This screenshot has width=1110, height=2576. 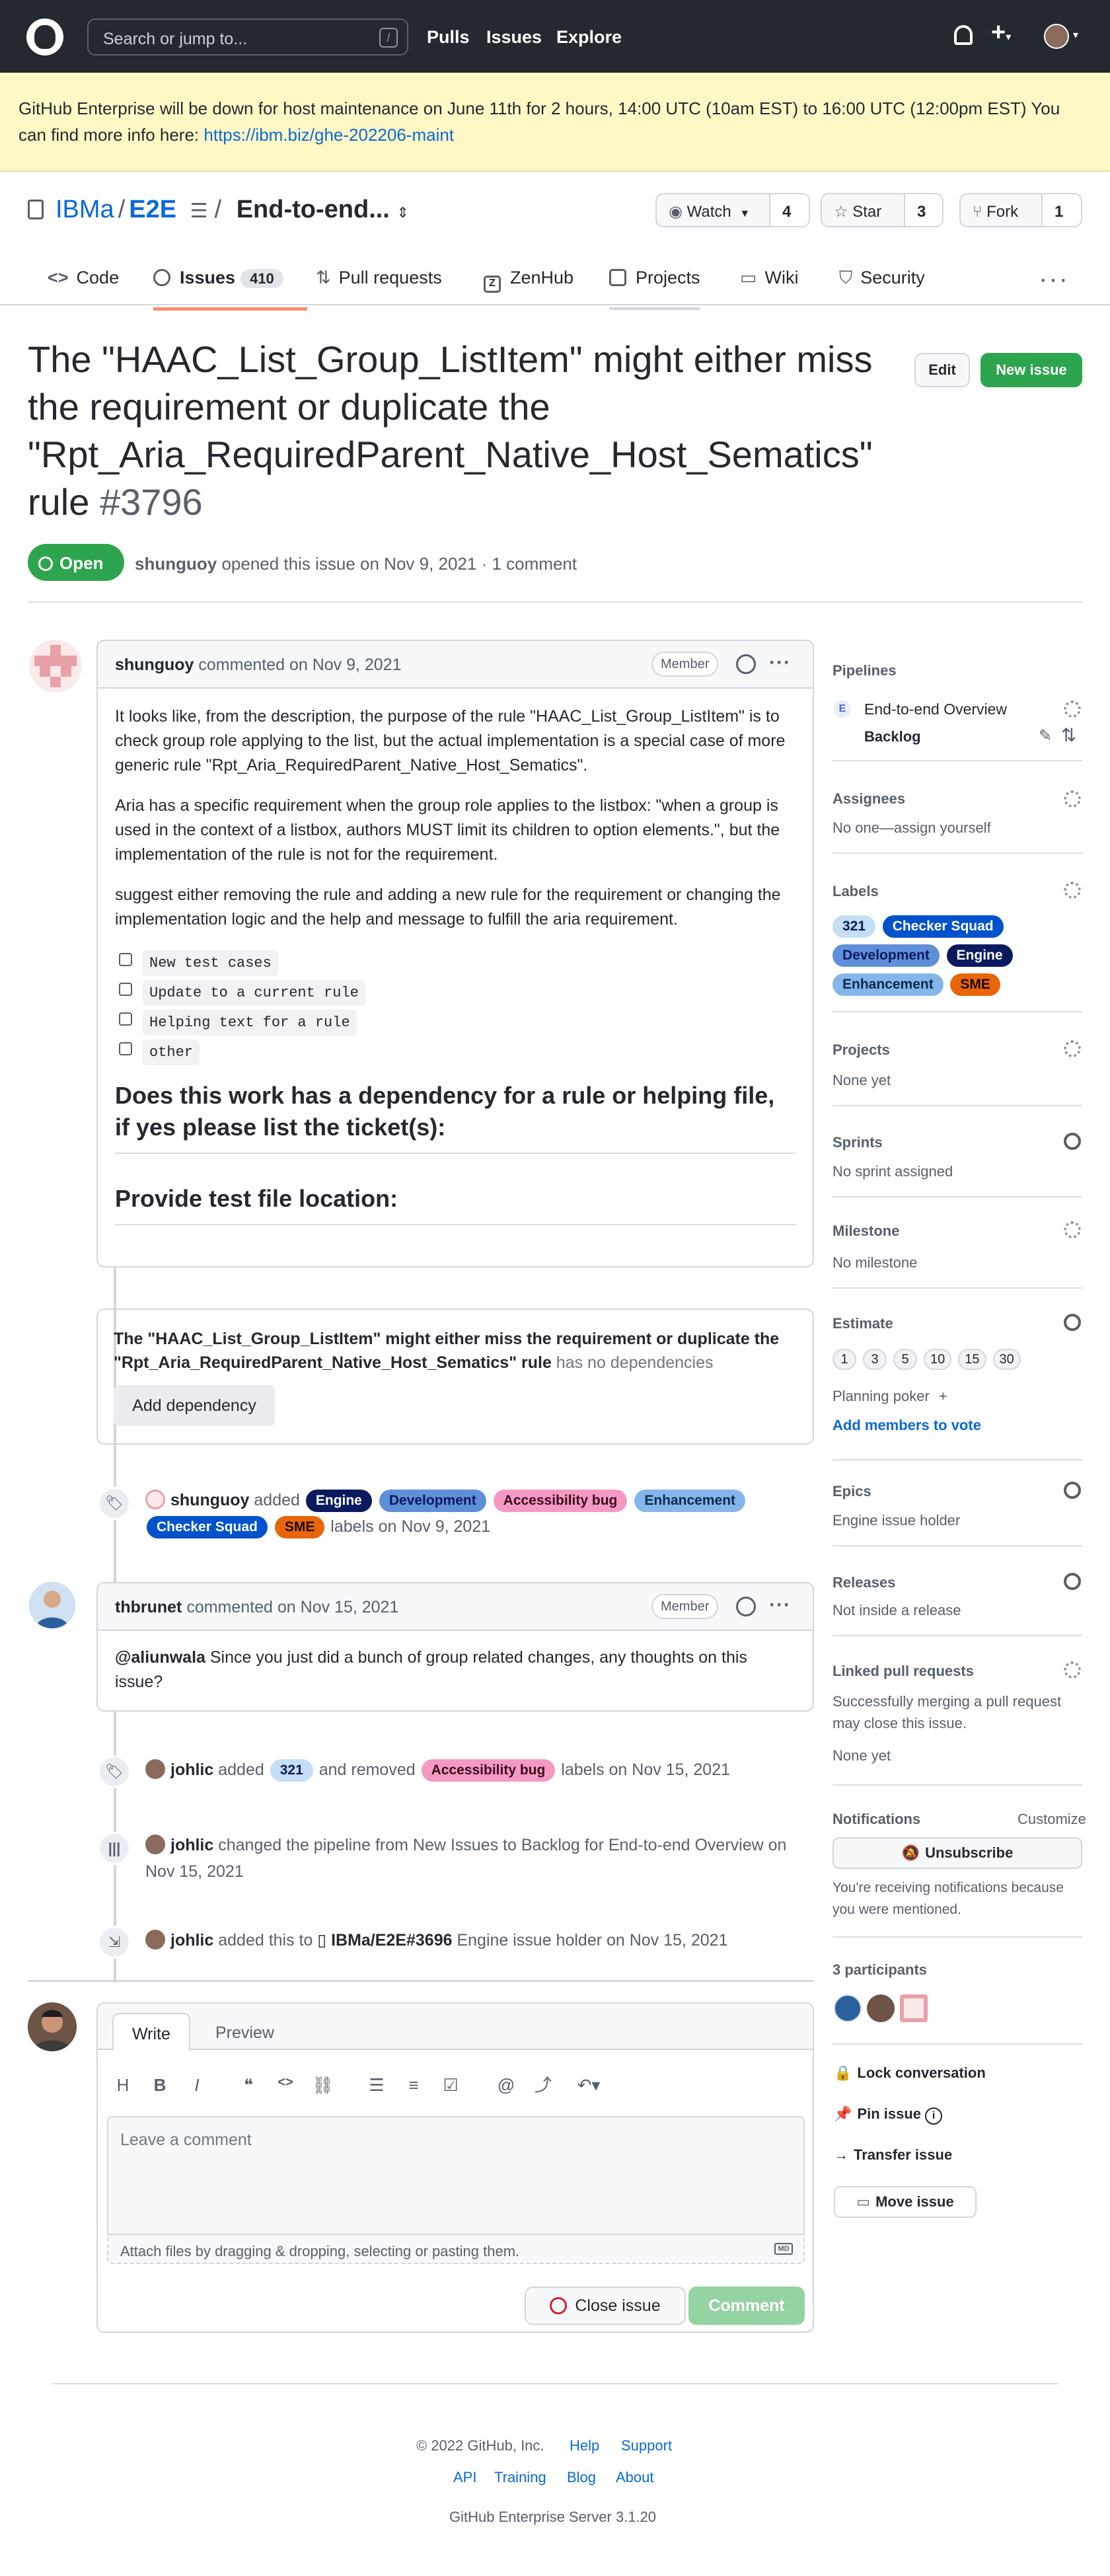 I want to click on comment-author-link: shunguoy, so click(x=154, y=665).